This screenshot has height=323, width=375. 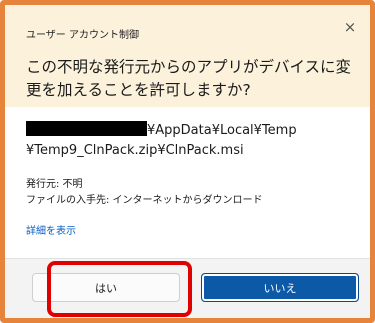 I want to click on close-icon: ×, so click(x=350, y=27).